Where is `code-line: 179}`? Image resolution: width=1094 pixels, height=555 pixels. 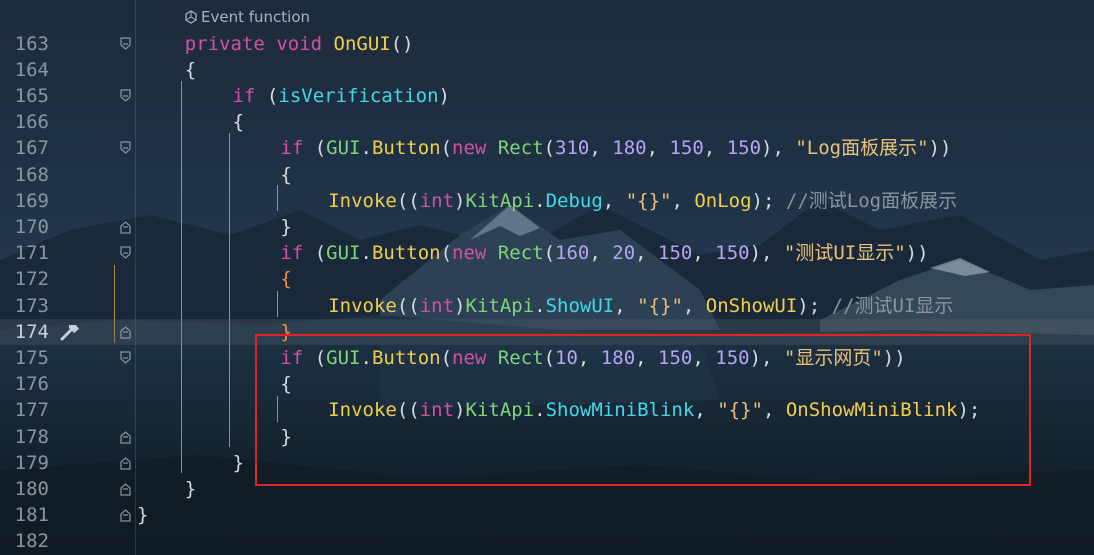 code-line: 179} is located at coordinates (547, 463).